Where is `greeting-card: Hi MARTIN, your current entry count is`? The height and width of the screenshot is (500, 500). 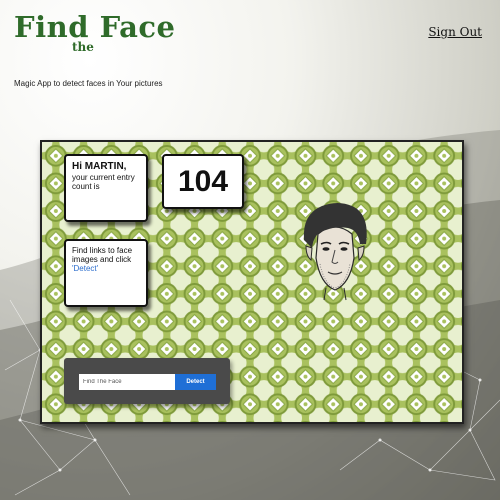
greeting-card: Hi MARTIN, your current entry count is is located at coordinates (106, 188).